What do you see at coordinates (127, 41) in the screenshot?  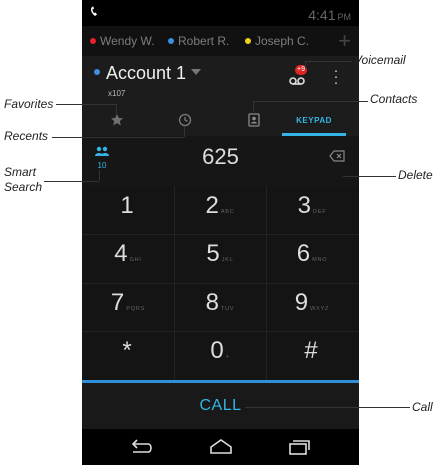 I see `account-chip-label: Wendy W.` at bounding box center [127, 41].